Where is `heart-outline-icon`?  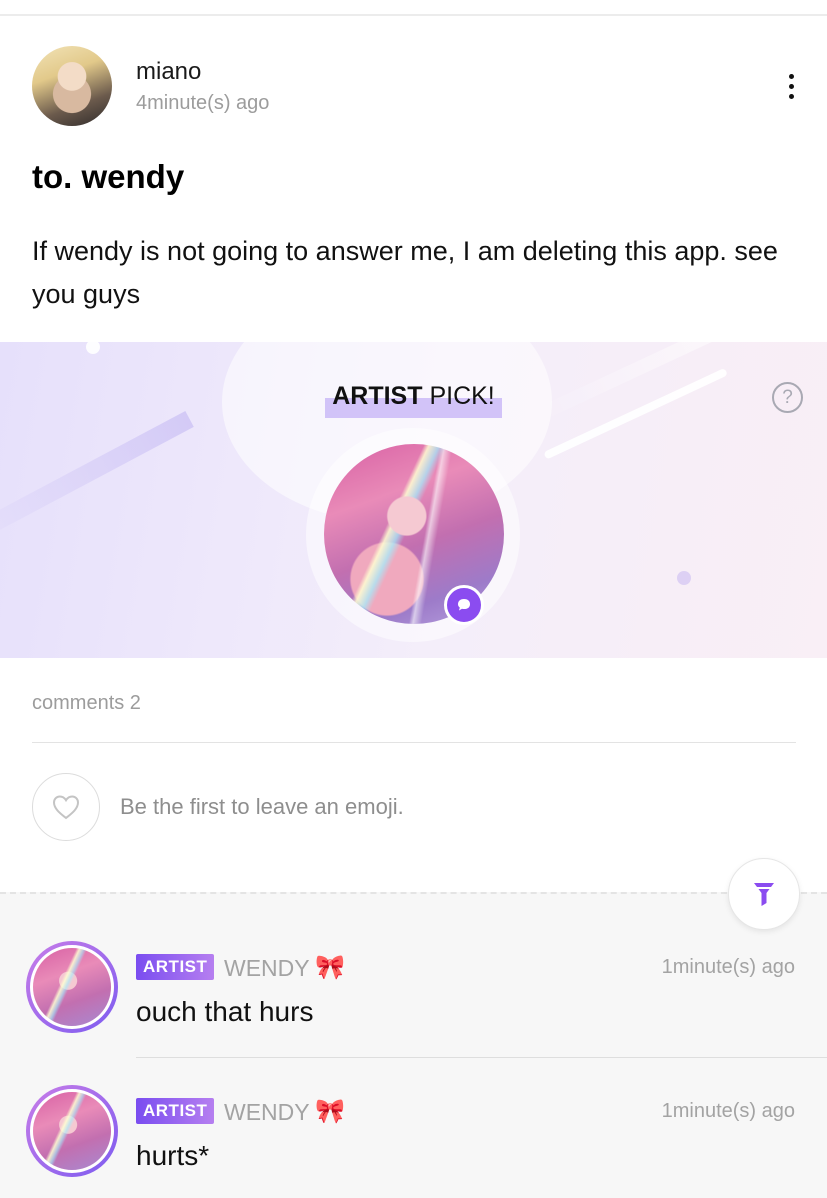 heart-outline-icon is located at coordinates (66, 807).